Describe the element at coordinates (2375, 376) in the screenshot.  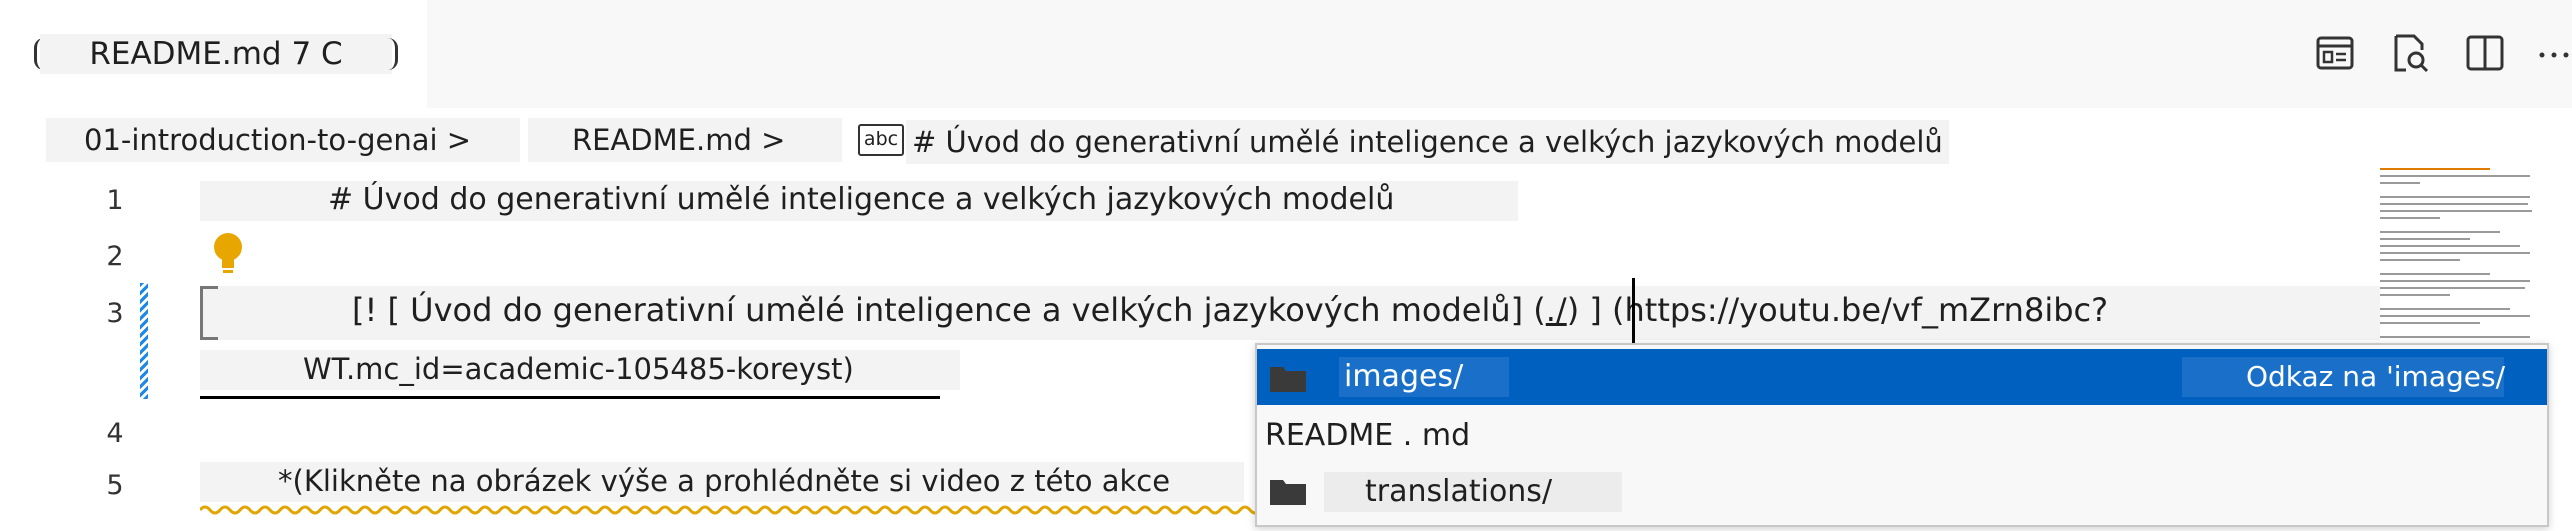
I see `suggestion-detail: Odkaz na 'images/` at that location.